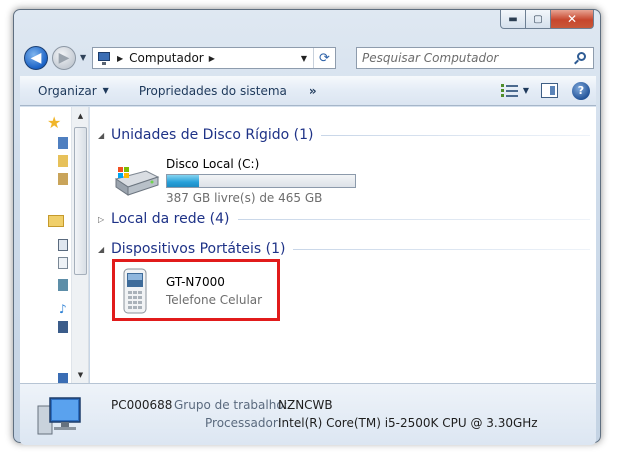 Image resolution: width=618 pixels, height=462 pixels. What do you see at coordinates (63, 285) in the screenshot?
I see `pictures-icon` at bounding box center [63, 285].